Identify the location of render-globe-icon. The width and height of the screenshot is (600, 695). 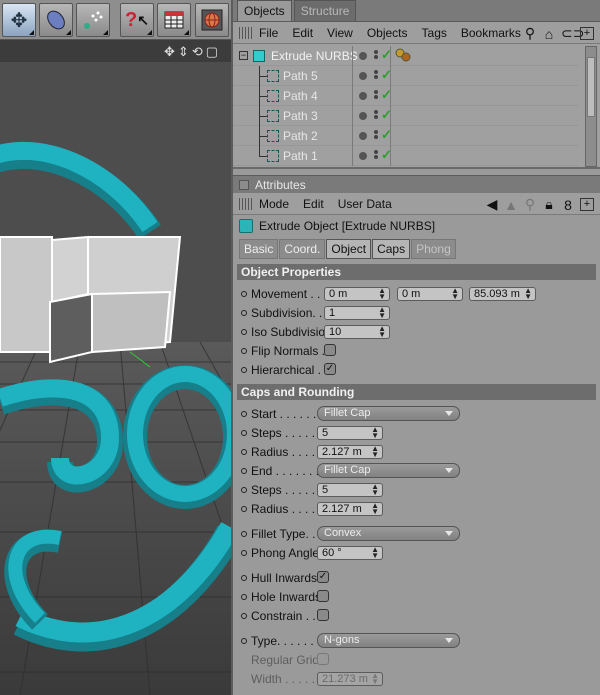
(212, 20).